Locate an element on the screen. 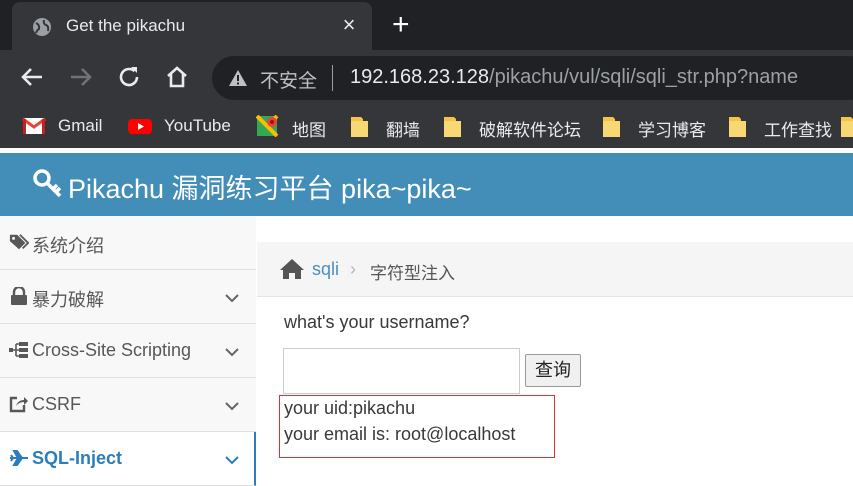 This screenshot has height=486, width=853. bookmark-label: Gmail is located at coordinates (80, 125).